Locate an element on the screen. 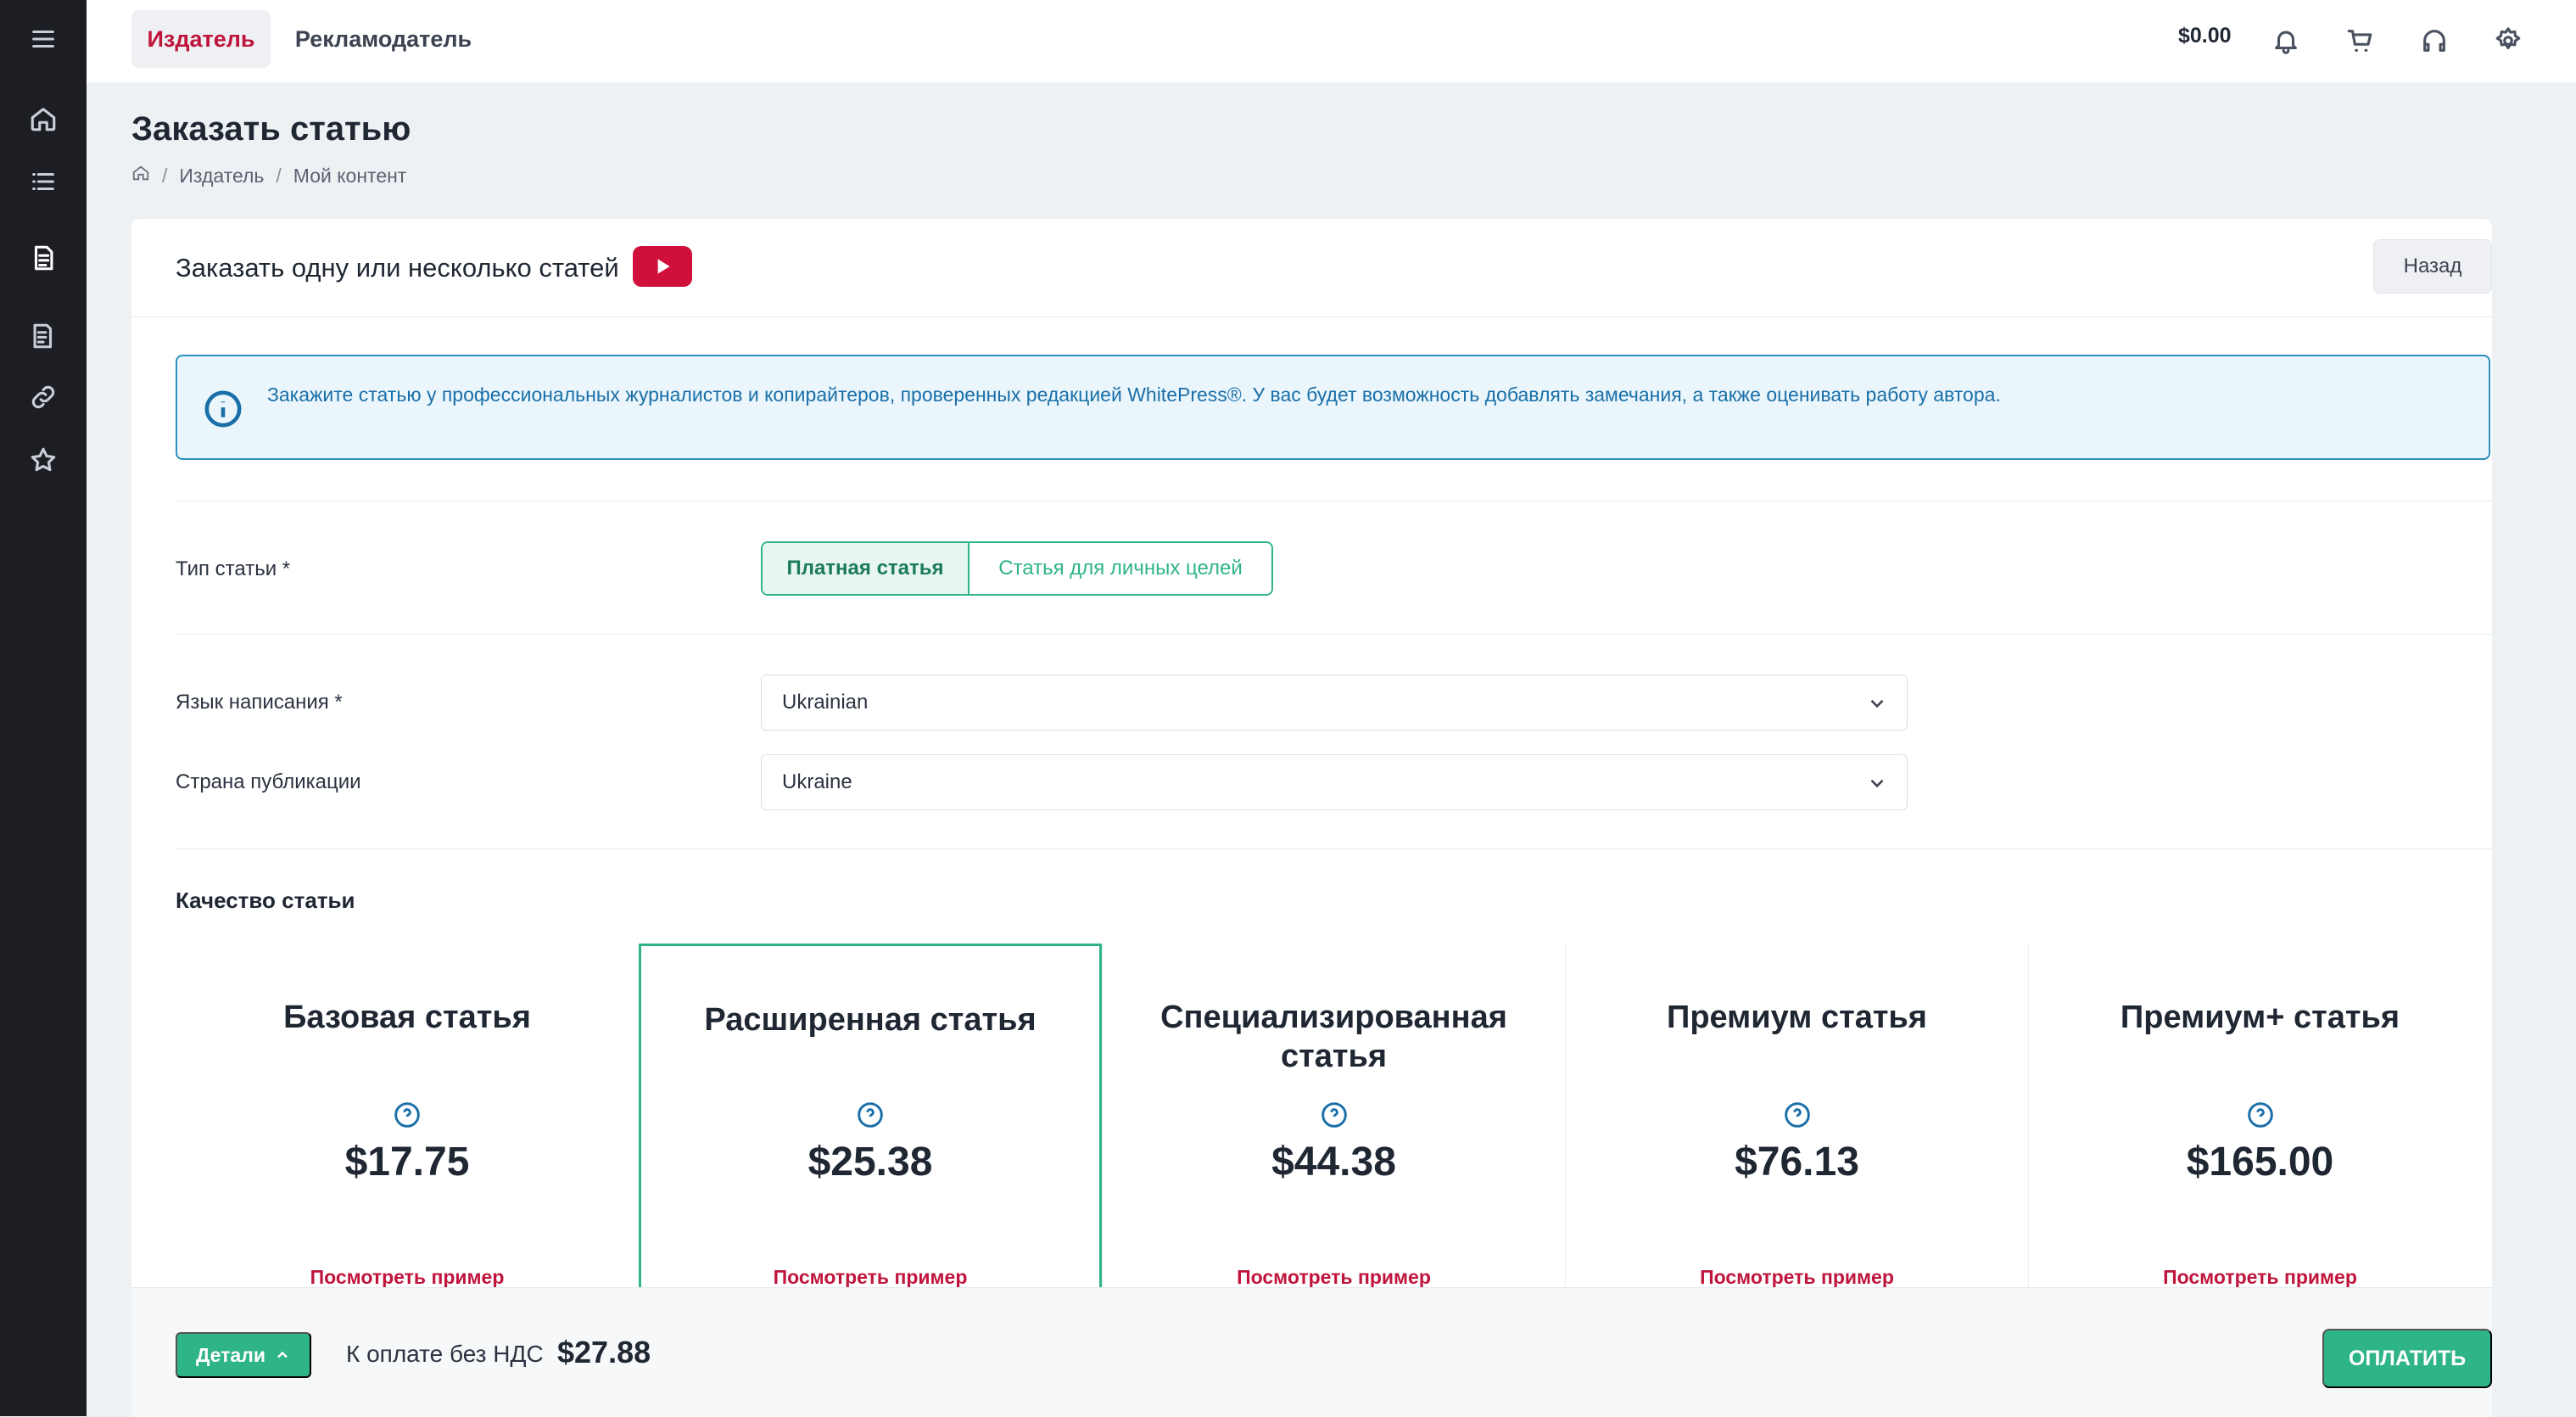 Image resolution: width=2576 pixels, height=1417 pixels. language-label: Язык написания * is located at coordinates (259, 702).